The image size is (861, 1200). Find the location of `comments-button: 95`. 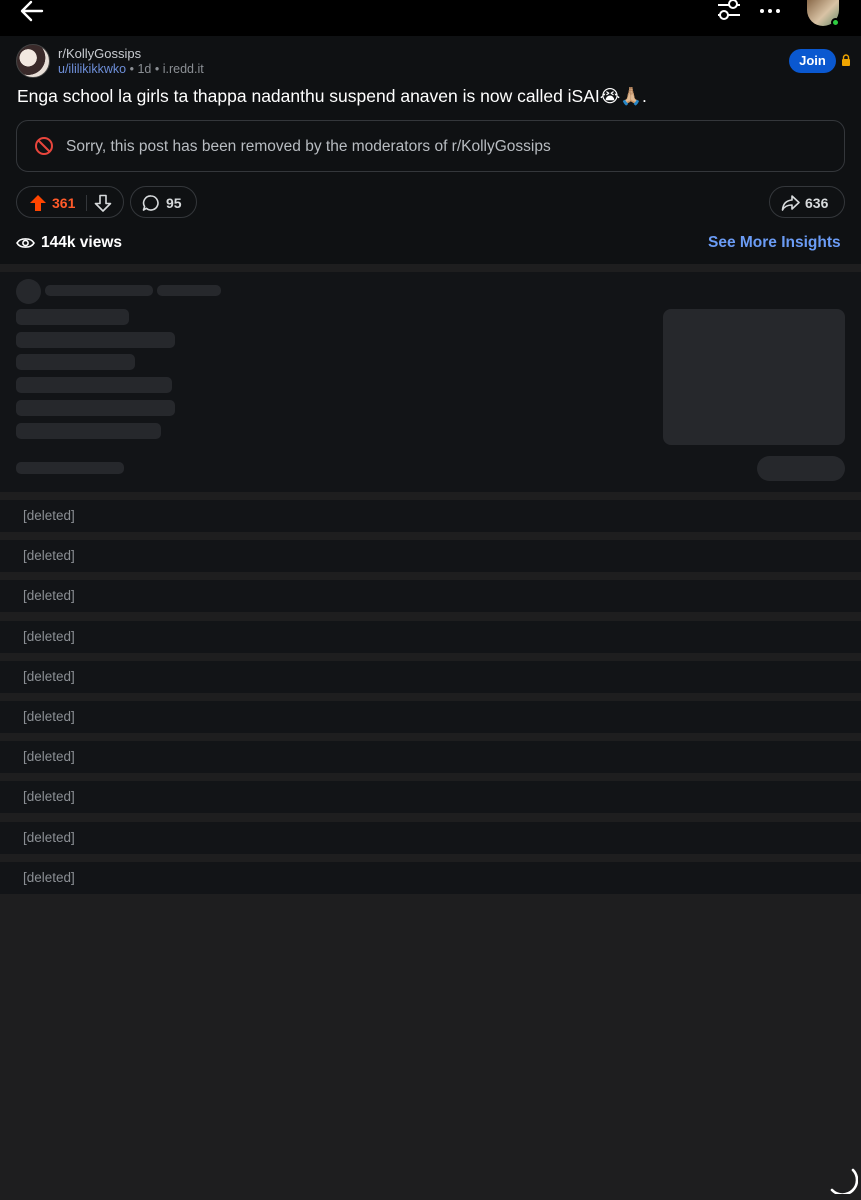

comments-button: 95 is located at coordinates (163, 202).